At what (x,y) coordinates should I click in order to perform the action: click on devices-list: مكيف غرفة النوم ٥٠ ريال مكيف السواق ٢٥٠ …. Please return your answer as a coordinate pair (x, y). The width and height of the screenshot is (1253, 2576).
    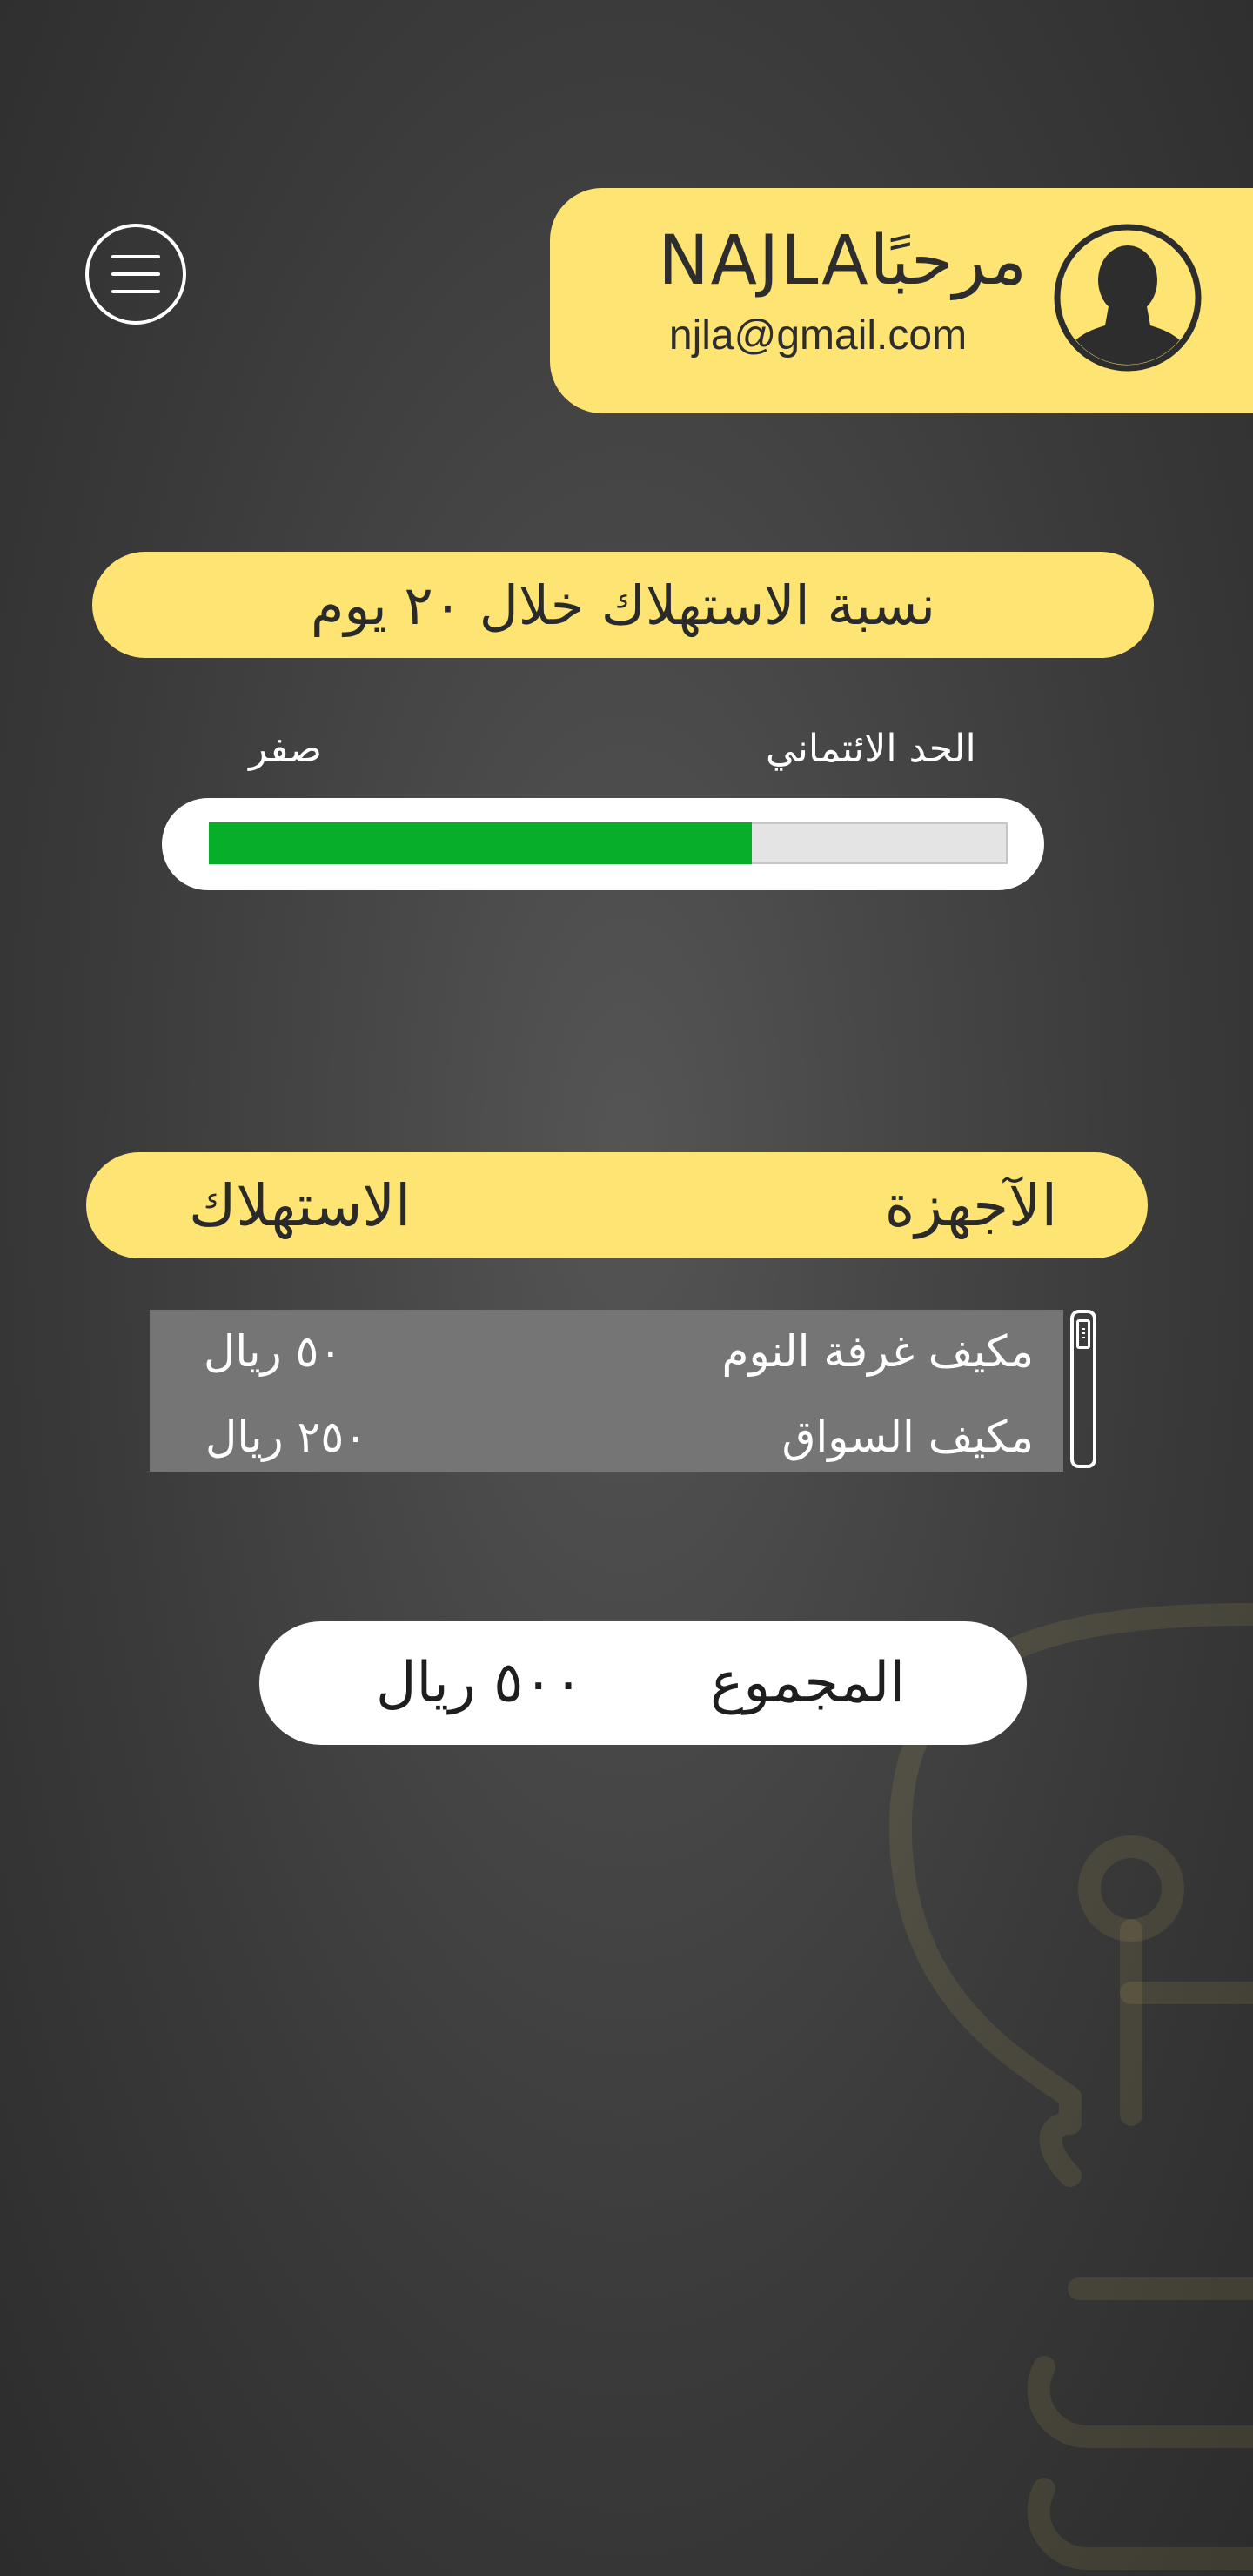
    Looking at the image, I should click on (606, 1391).